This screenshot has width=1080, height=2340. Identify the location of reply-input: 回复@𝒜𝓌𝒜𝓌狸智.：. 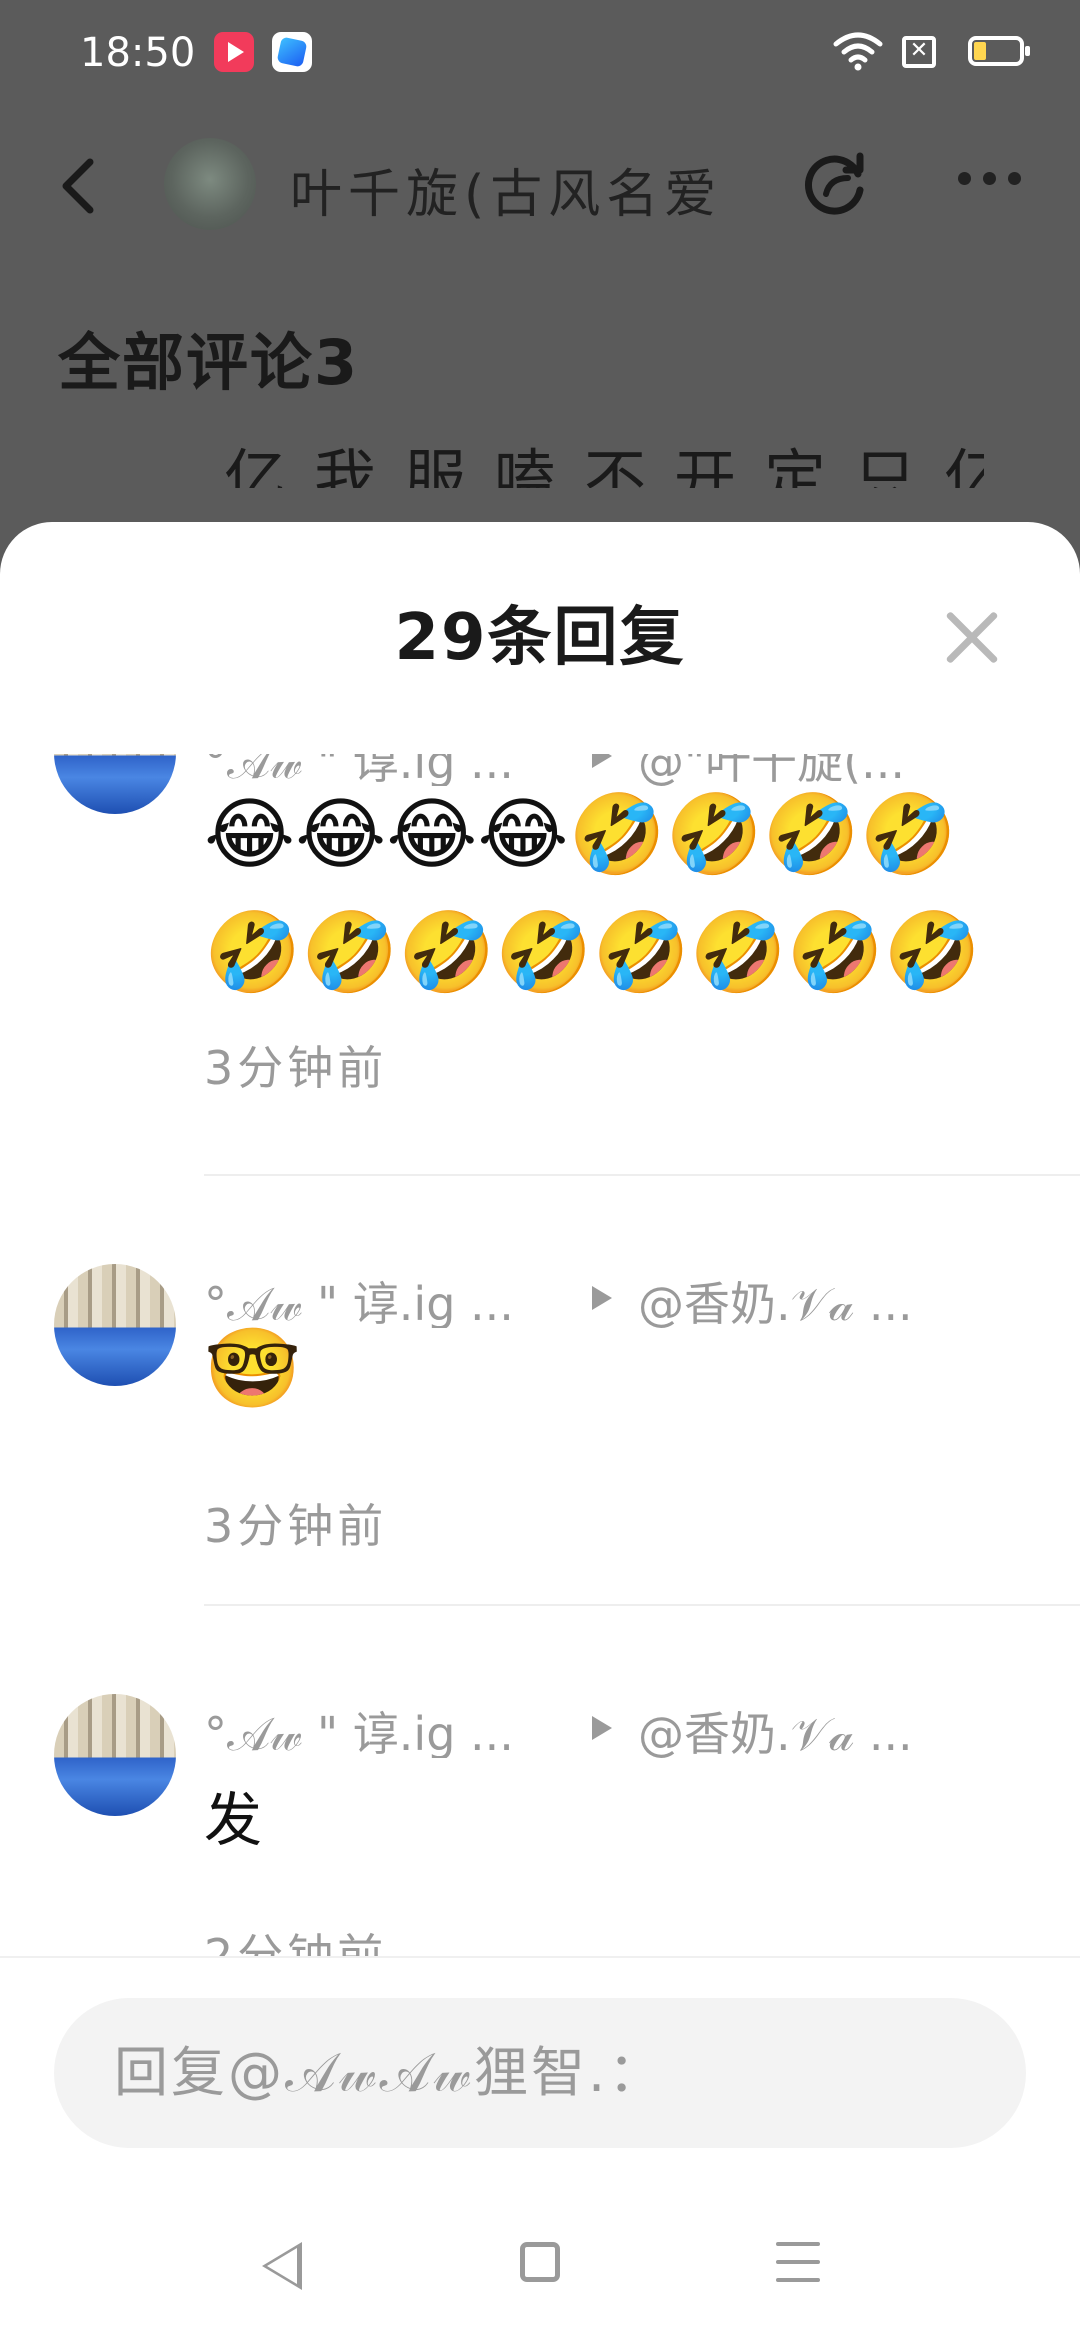
(540, 2073).